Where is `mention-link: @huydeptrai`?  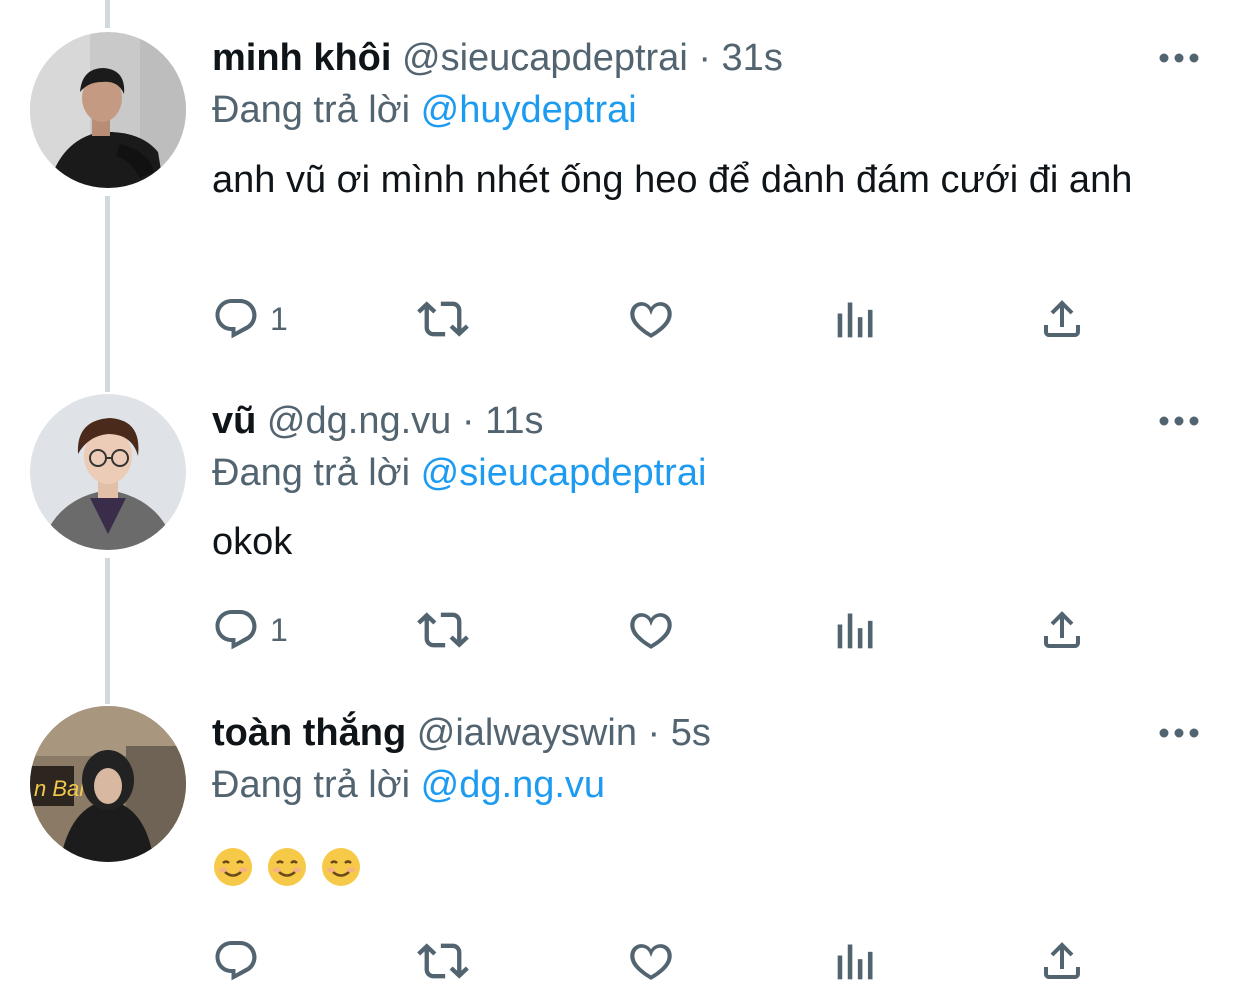 mention-link: @huydeptrai is located at coordinates (529, 110).